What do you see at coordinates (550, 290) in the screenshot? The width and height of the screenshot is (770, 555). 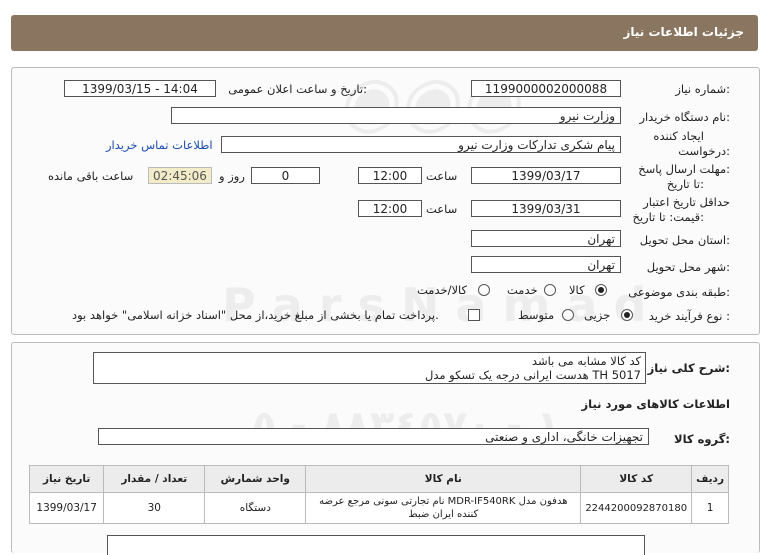 I see `category-radio-service` at bounding box center [550, 290].